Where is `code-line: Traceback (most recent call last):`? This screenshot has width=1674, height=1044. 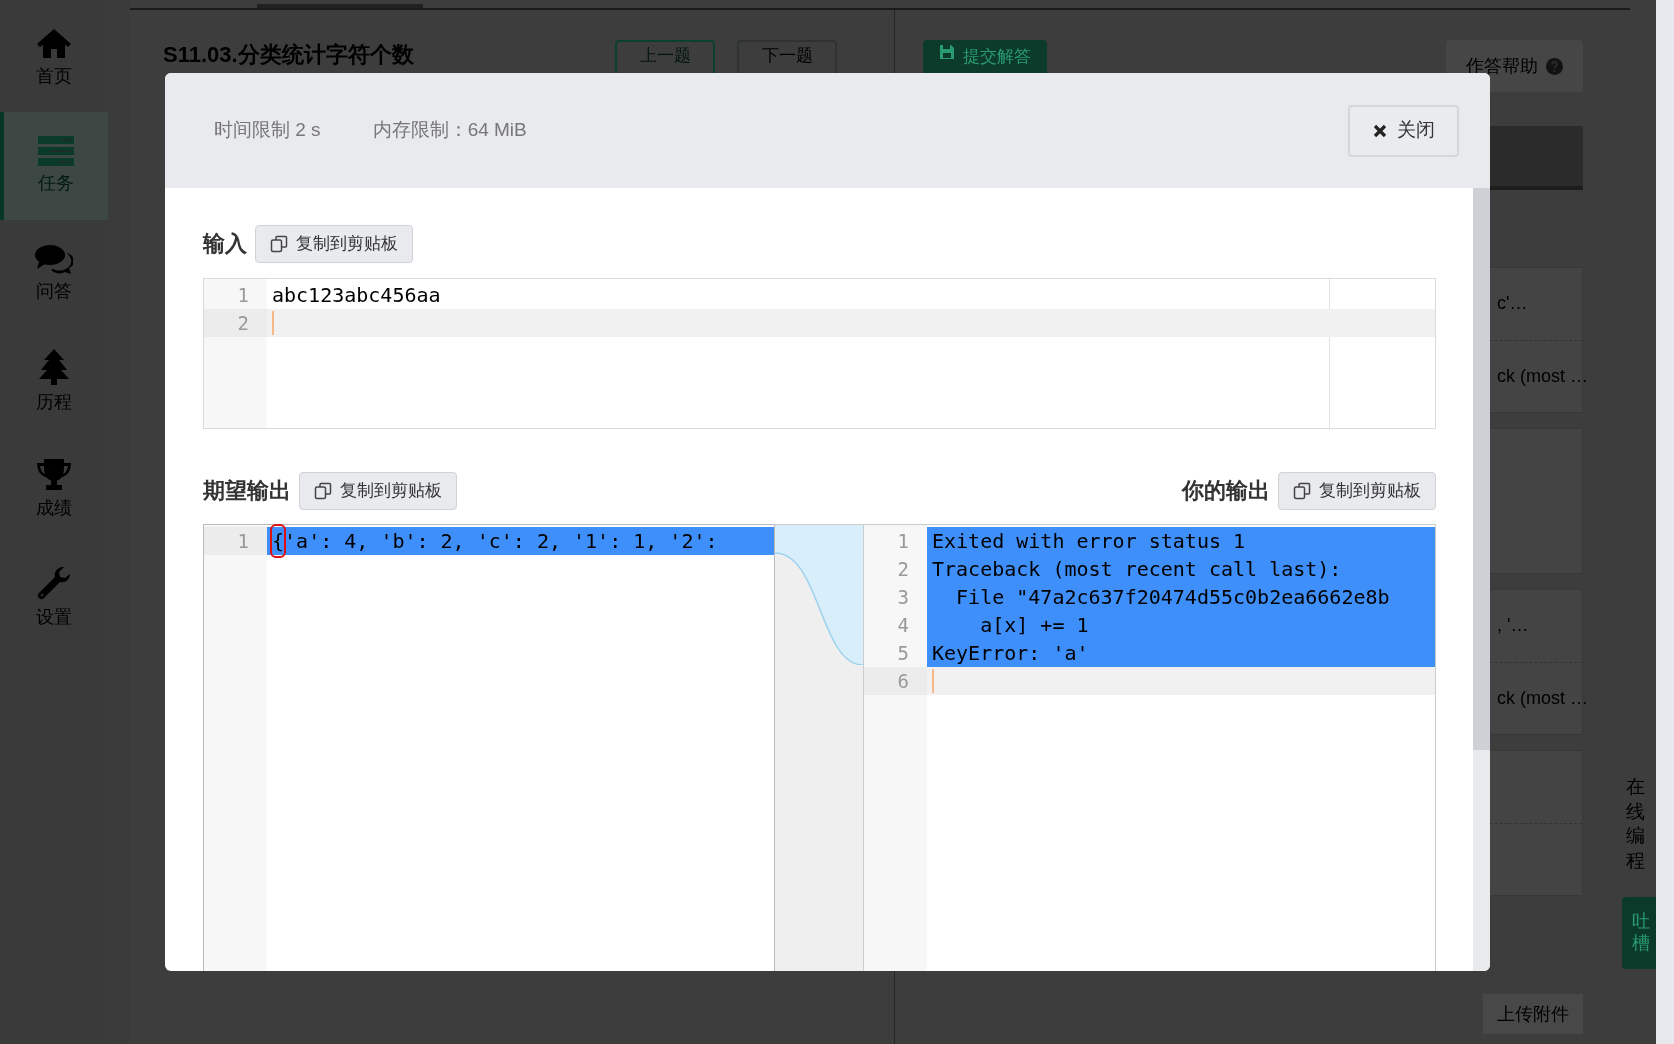 code-line: Traceback (most recent call last): is located at coordinates (1137, 569).